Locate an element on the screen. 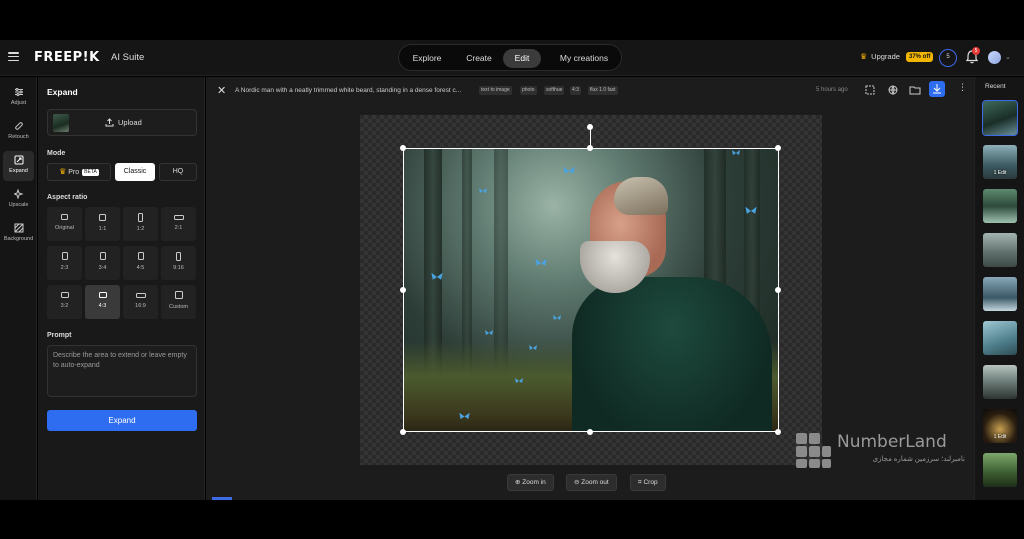 This screenshot has height=539, width=1024. chevron-down-icon: ⌄ is located at coordinates (1008, 57).